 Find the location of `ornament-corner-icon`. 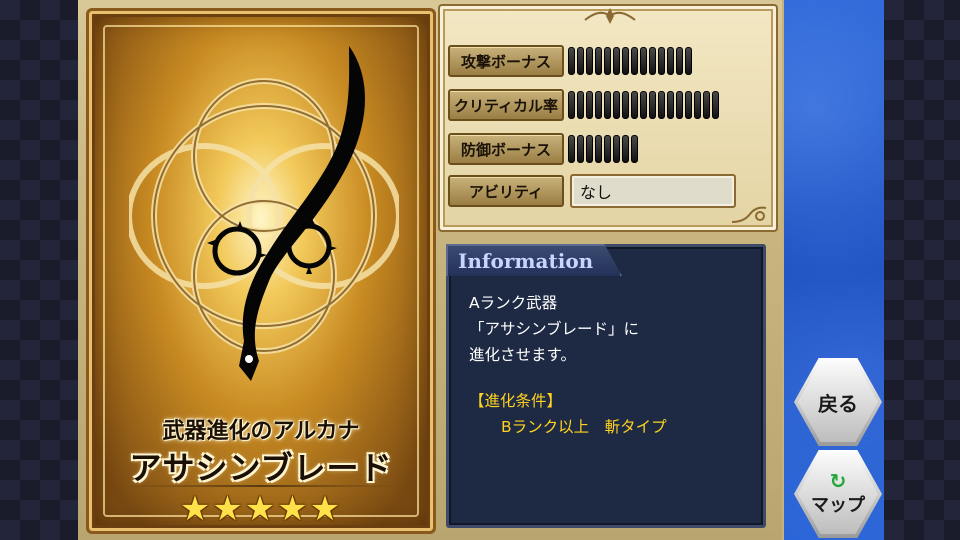

ornament-corner-icon is located at coordinates (749, 214).